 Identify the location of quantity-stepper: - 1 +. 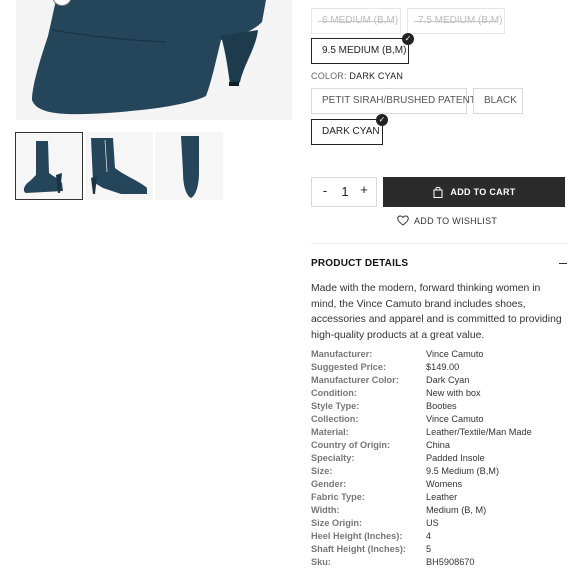
(344, 192).